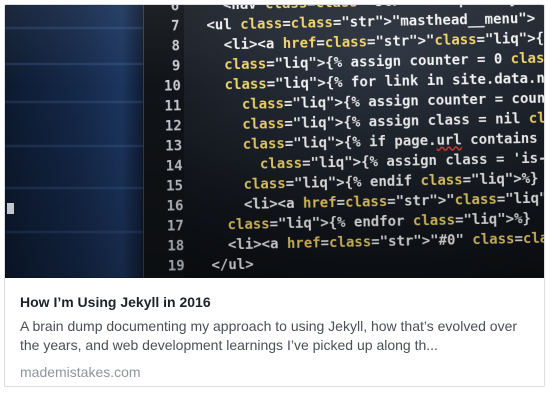 This screenshot has height=405, width=553. What do you see at coordinates (224, 265) in the screenshot?
I see `code-text: </ul>` at bounding box center [224, 265].